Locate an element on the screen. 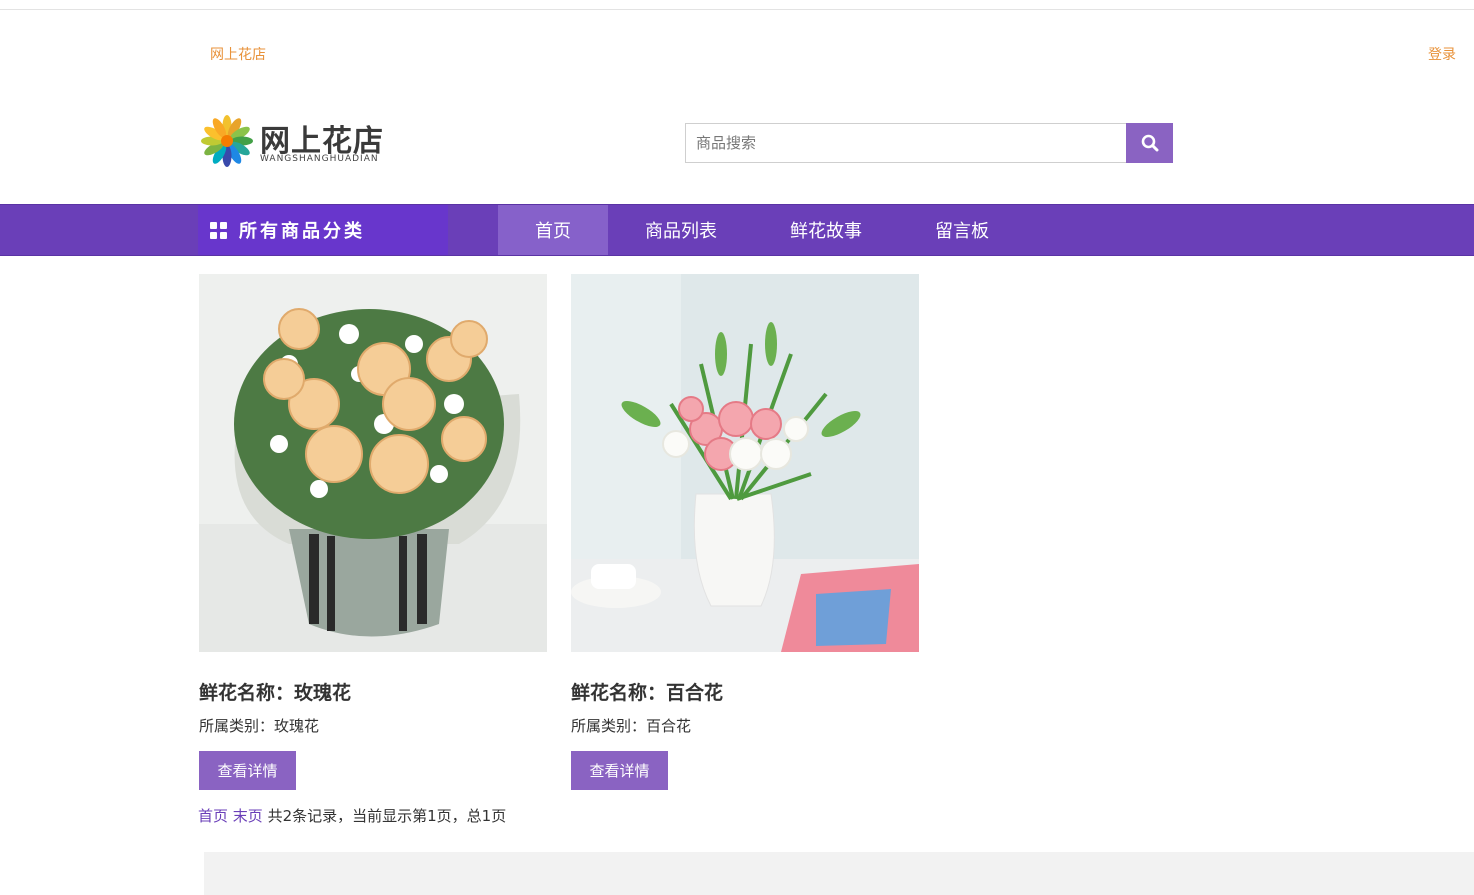 The width and height of the screenshot is (1474, 895). site-logo: 网上花店 WANGSHANGHUADIAN is located at coordinates (300, 142).